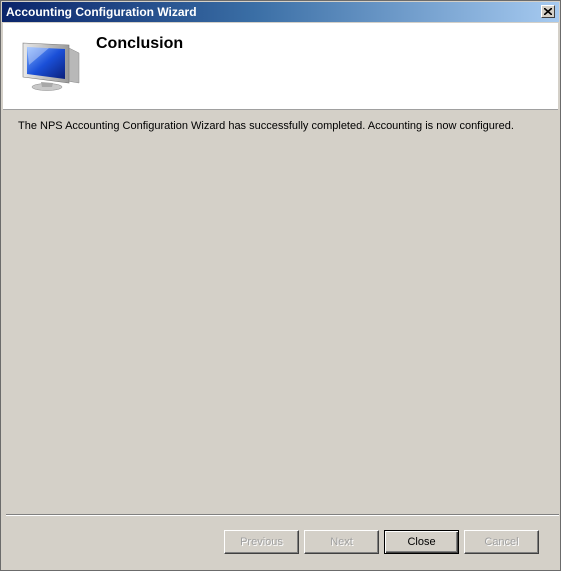  I want to click on close-button: Close, so click(421, 542).